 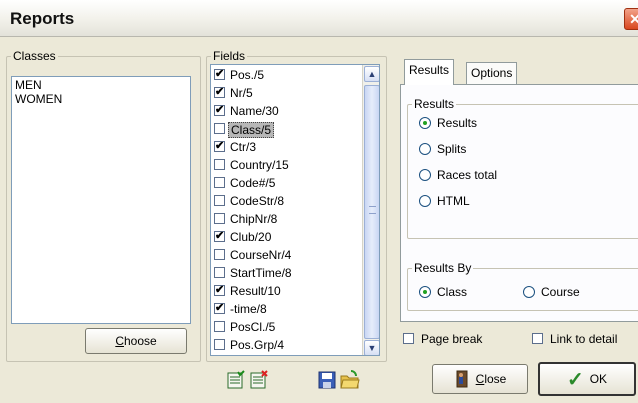 I want to click on close-window-button: ✕, so click(x=631, y=19).